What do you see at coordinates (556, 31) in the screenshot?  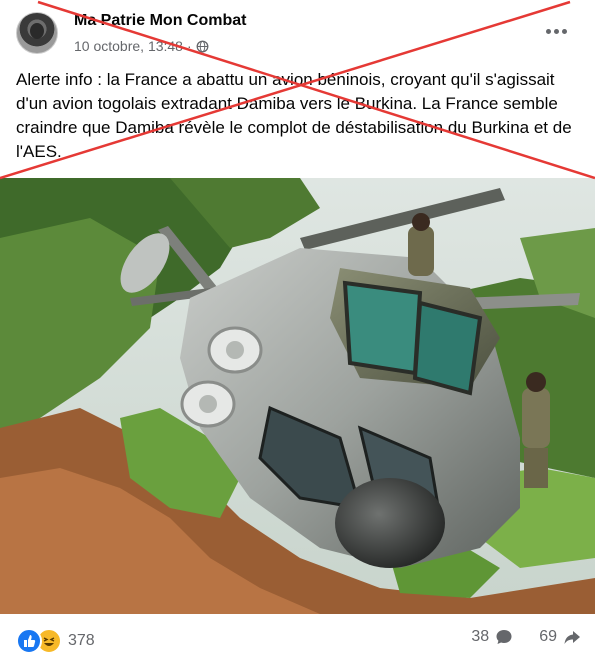 I see `more-options-icon` at bounding box center [556, 31].